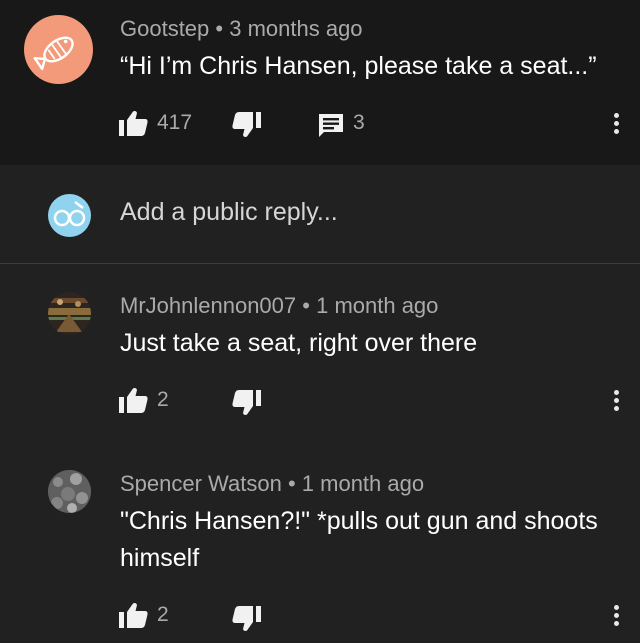 Image resolution: width=640 pixels, height=643 pixels. I want to click on album-art-icon, so click(69, 313).